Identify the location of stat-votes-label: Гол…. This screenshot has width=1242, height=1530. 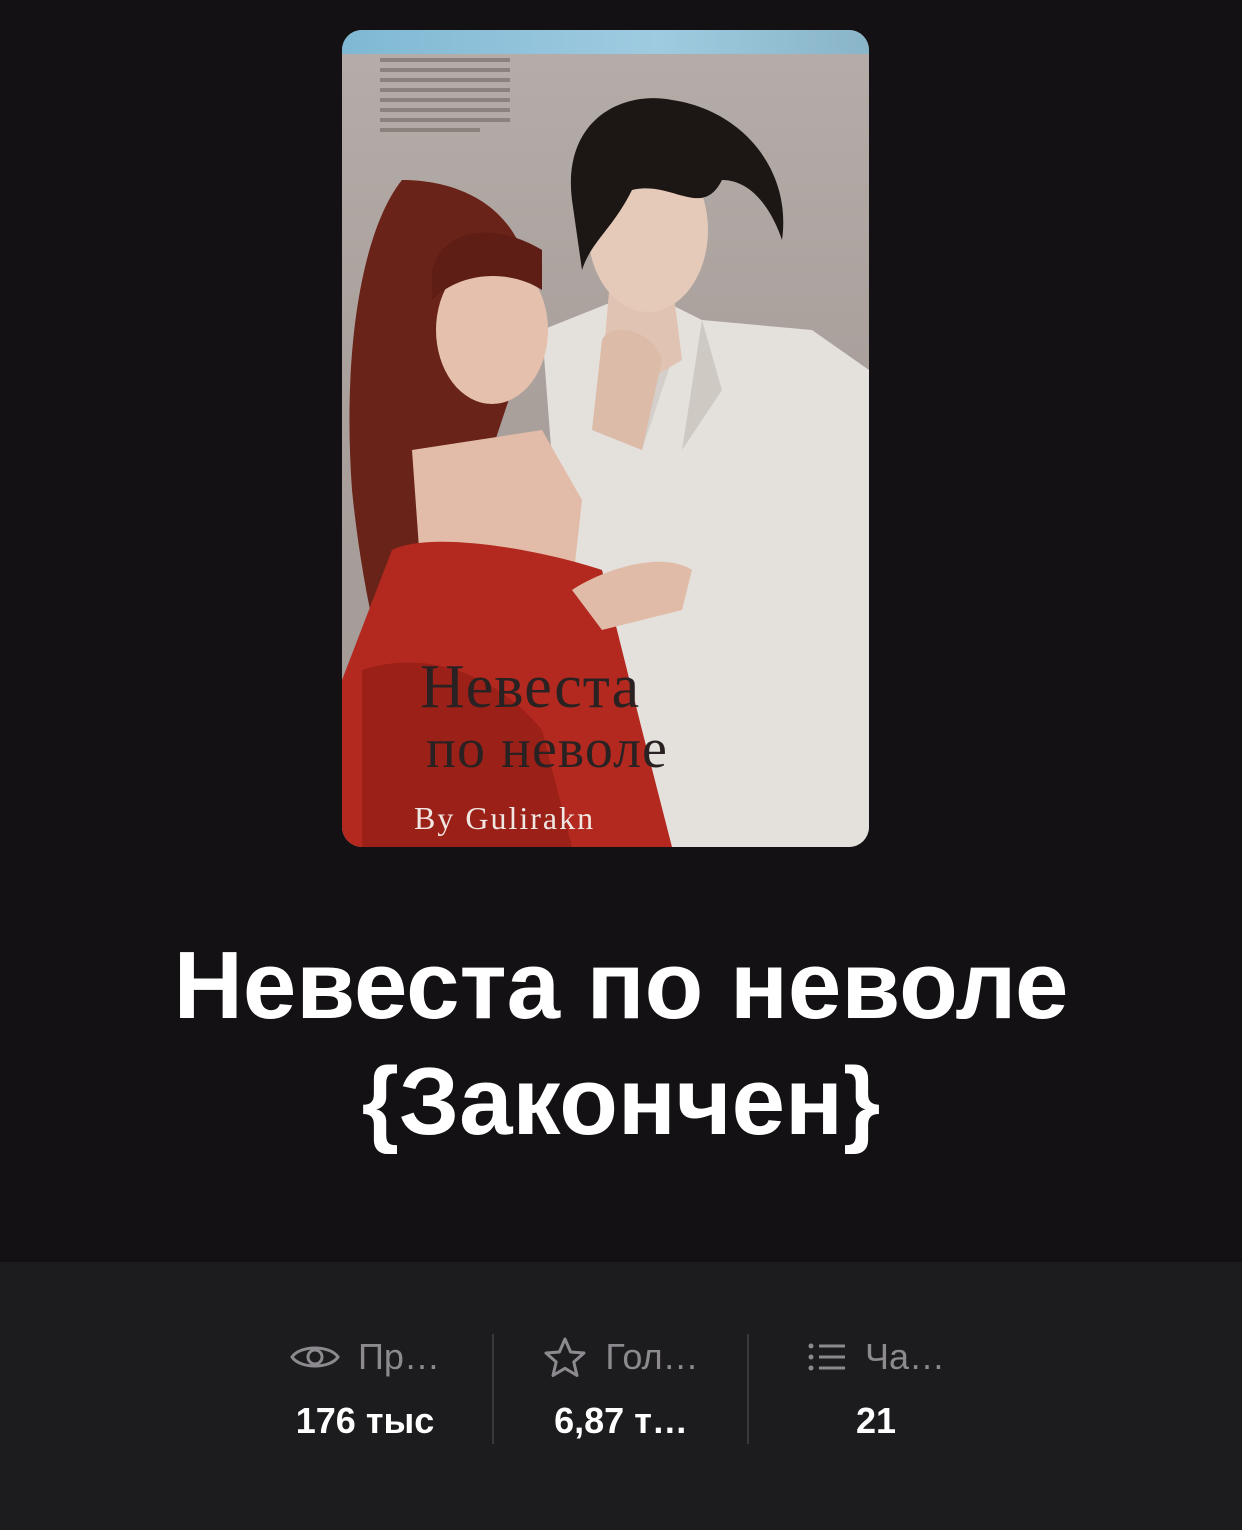
(652, 1356).